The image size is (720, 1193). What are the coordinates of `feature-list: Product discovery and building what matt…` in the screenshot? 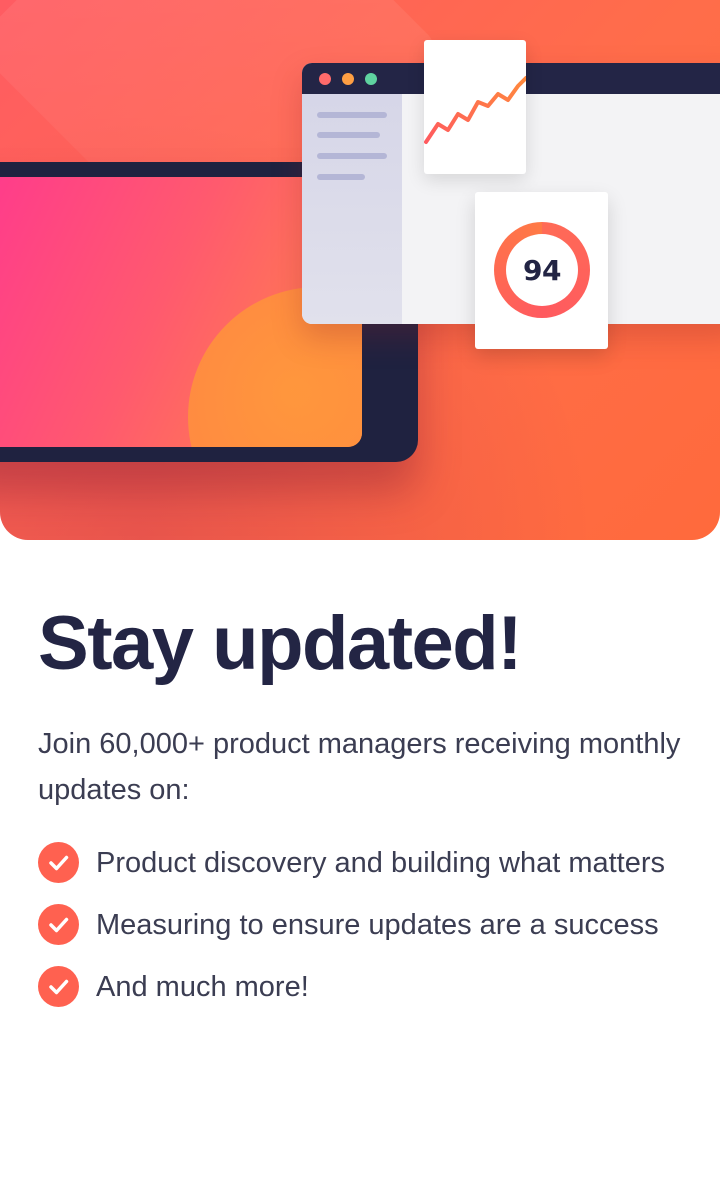 It's located at (363, 925).